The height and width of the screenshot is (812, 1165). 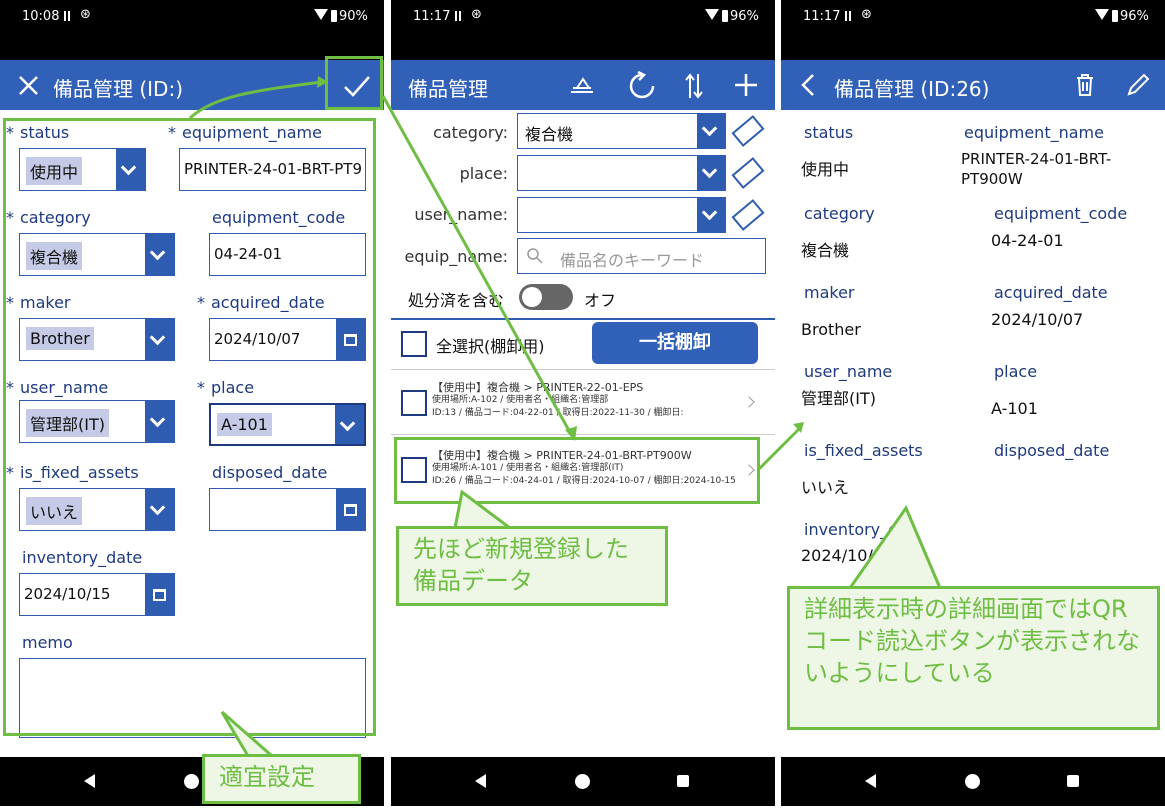 What do you see at coordinates (532, 566) in the screenshot?
I see `annotation-callout-new-item: 先ほど新規登録した備品データ` at bounding box center [532, 566].